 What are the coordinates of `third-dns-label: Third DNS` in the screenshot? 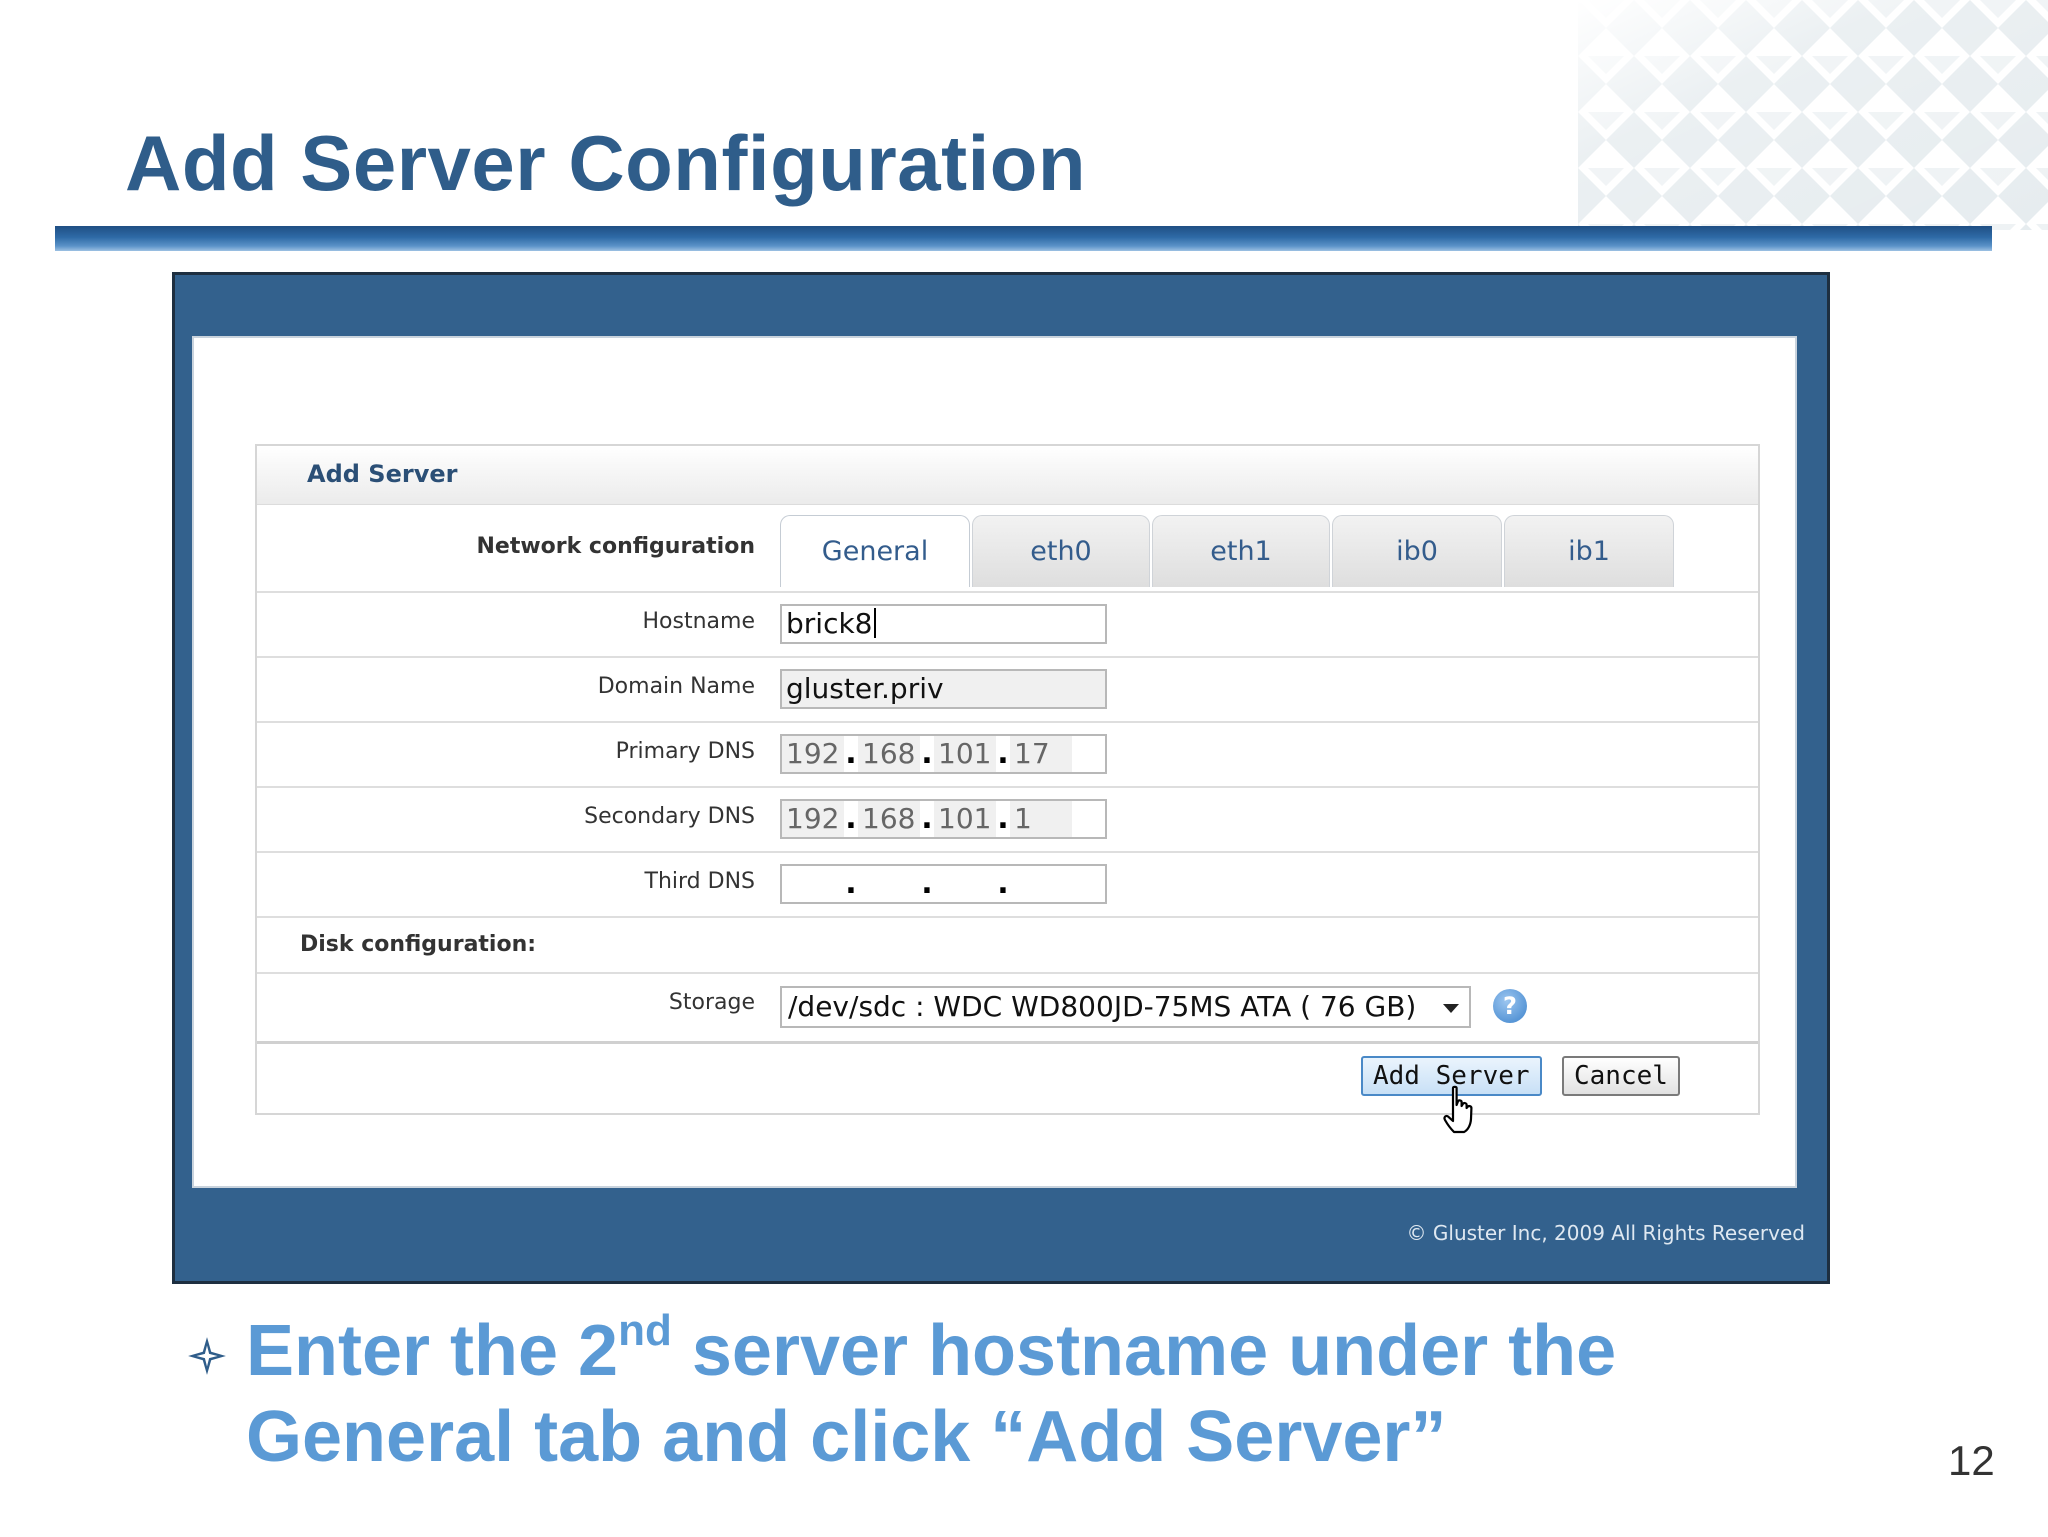 It's located at (699, 881).